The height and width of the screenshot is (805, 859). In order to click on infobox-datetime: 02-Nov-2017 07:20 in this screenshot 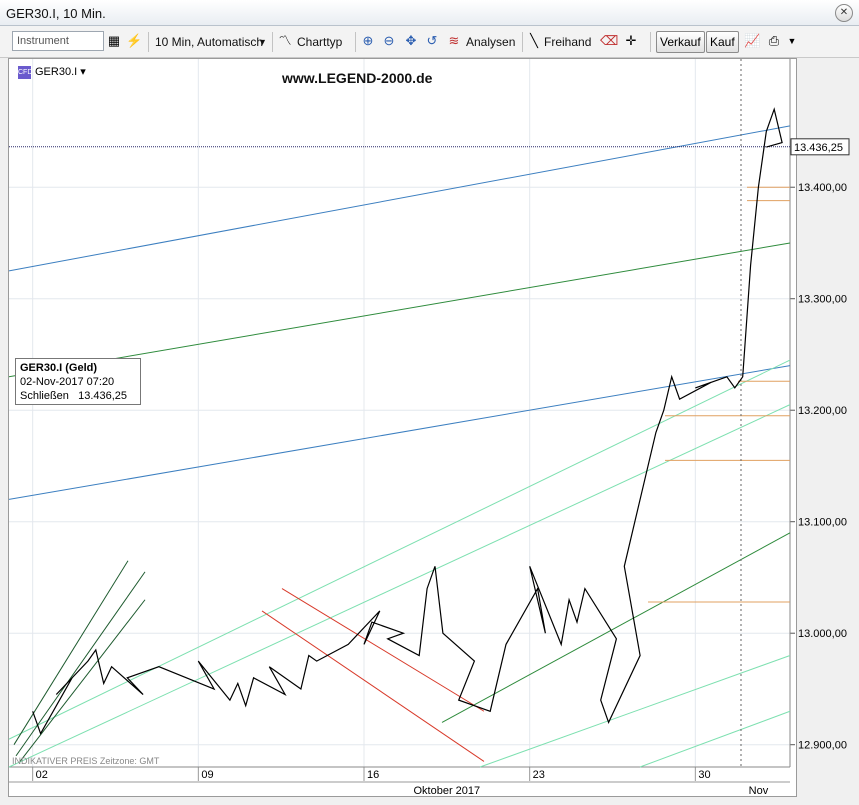, I will do `click(67, 382)`.